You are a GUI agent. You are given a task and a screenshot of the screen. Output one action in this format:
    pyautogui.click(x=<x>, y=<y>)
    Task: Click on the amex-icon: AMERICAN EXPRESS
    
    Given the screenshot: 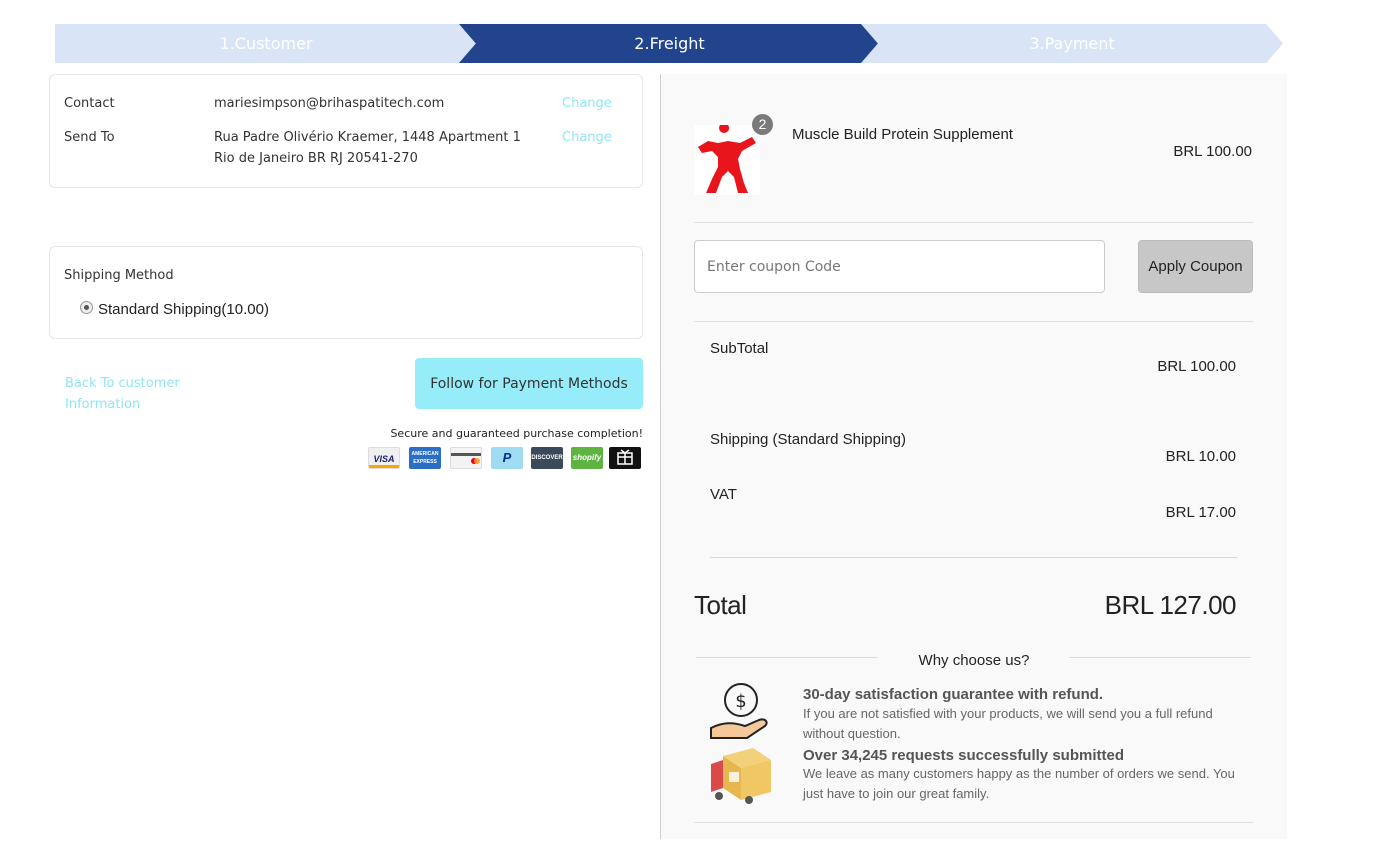 What is the action you would take?
    pyautogui.click(x=425, y=458)
    